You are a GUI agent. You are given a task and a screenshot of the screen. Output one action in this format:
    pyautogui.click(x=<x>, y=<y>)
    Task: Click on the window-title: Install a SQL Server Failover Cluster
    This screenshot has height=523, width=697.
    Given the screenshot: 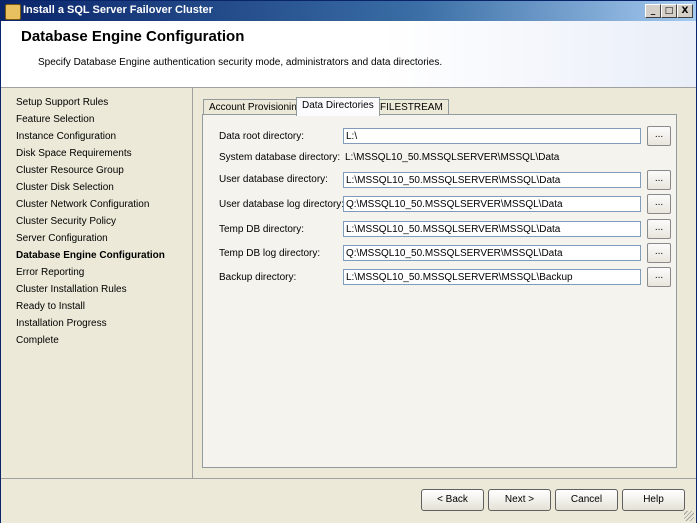 What is the action you would take?
    pyautogui.click(x=118, y=10)
    